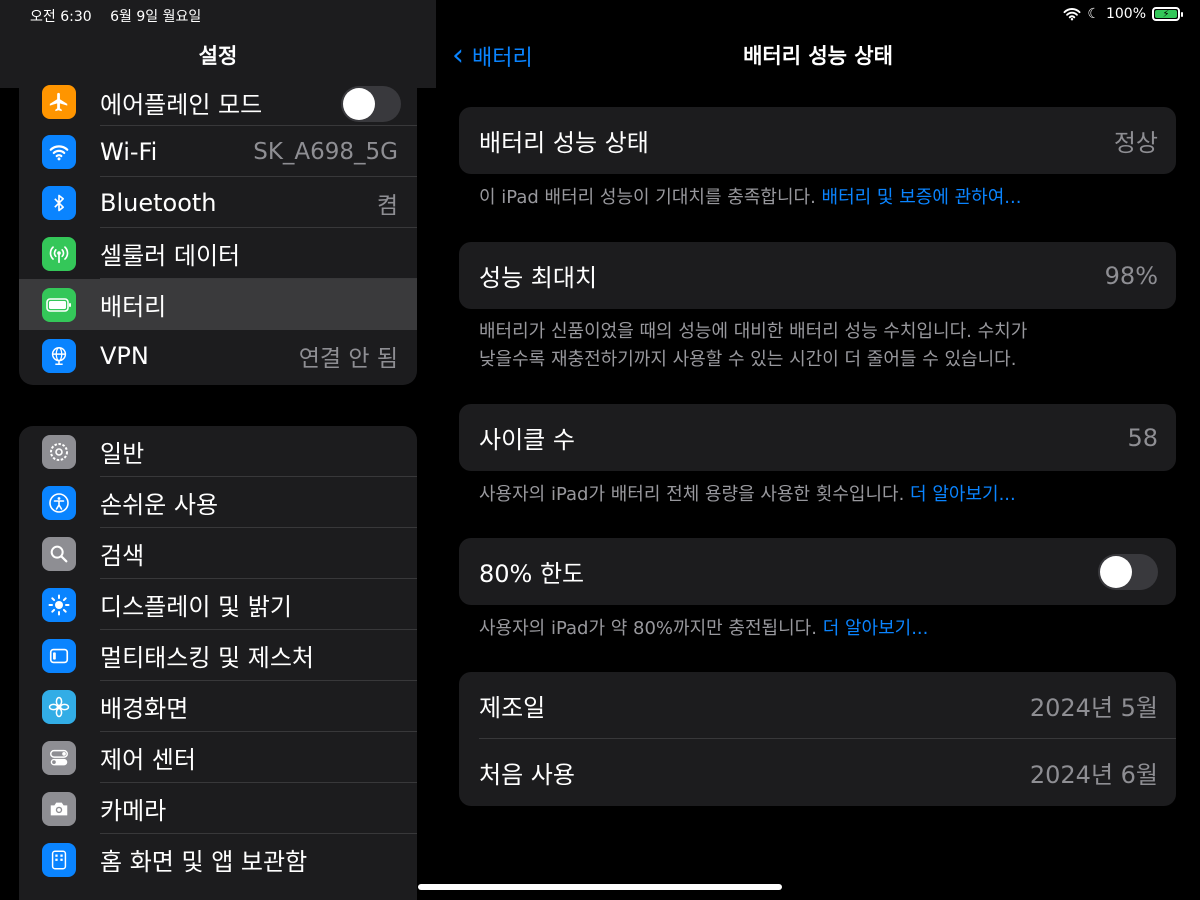 The width and height of the screenshot is (1200, 900). What do you see at coordinates (133, 811) in the screenshot?
I see `sidebar-item-label: 카메라` at bounding box center [133, 811].